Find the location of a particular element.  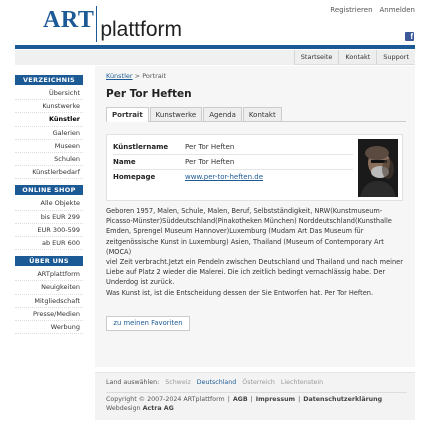

info-key: Künstlername is located at coordinates (141, 147).